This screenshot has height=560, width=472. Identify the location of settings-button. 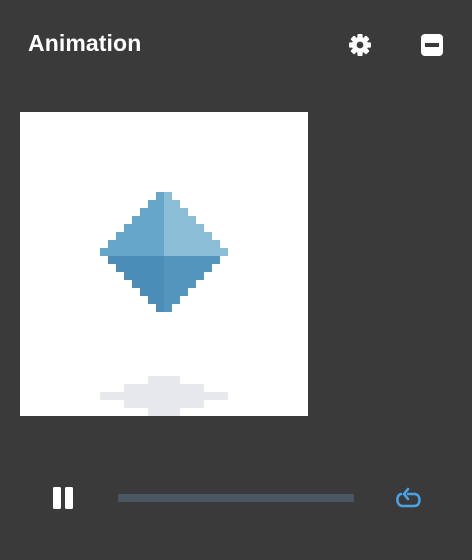
(360, 45).